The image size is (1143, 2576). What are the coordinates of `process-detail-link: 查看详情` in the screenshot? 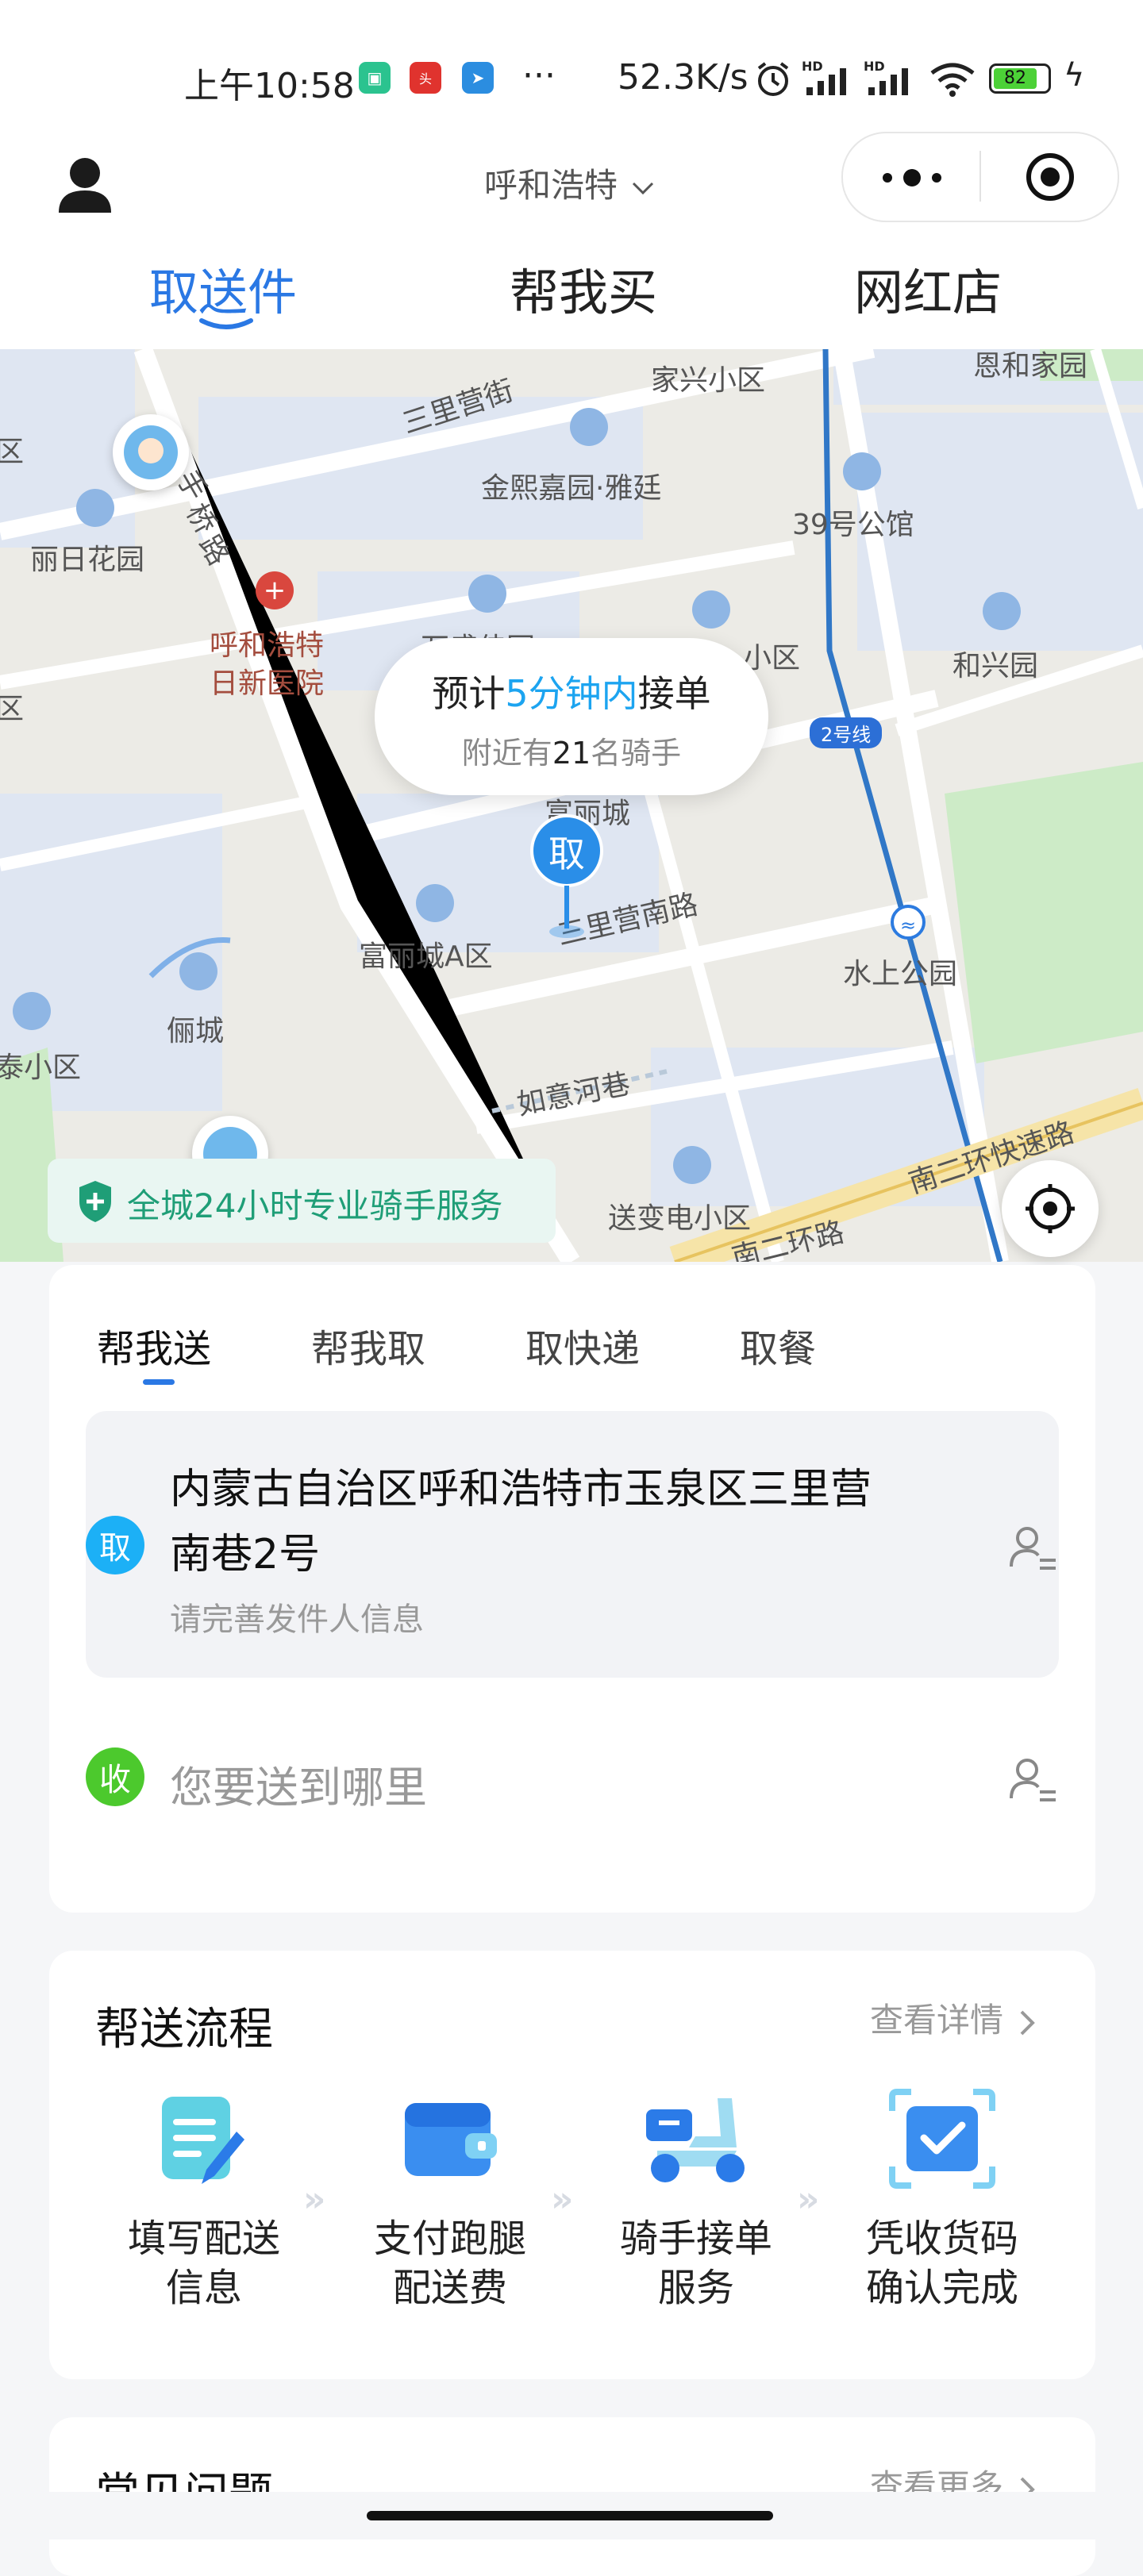 It's located at (953, 2018).